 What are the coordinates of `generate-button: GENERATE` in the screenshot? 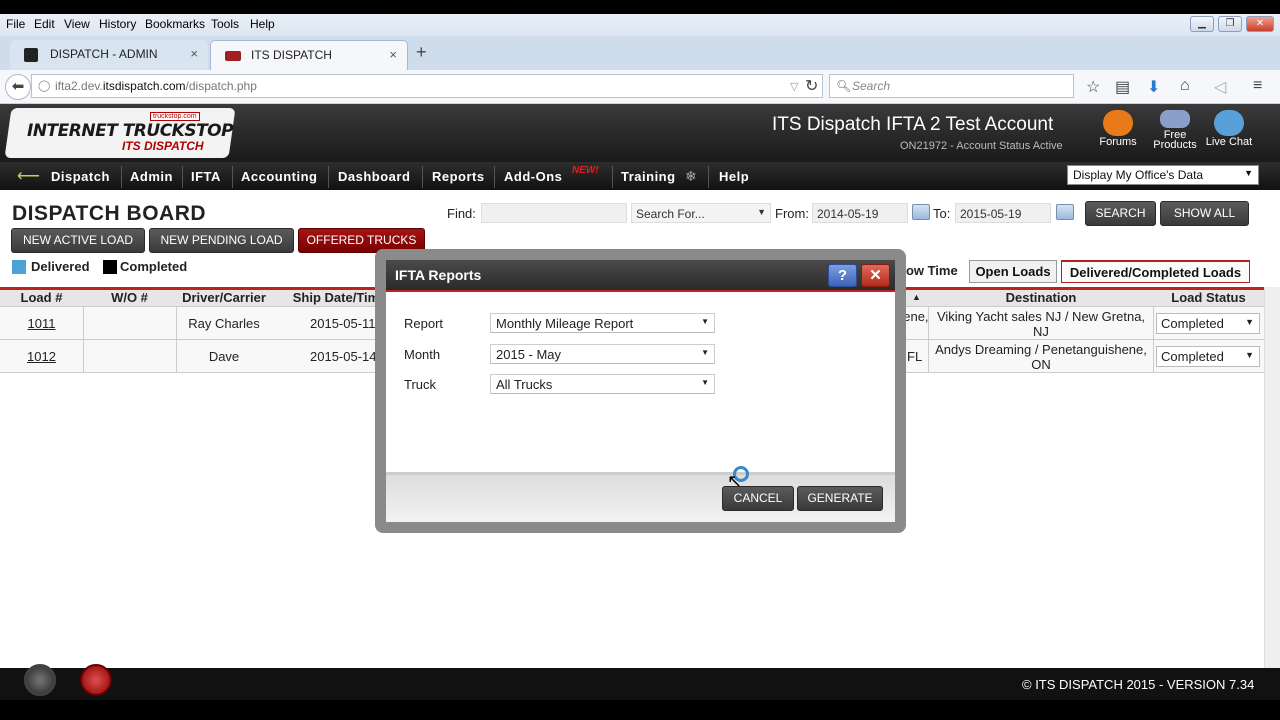 It's located at (840, 498).